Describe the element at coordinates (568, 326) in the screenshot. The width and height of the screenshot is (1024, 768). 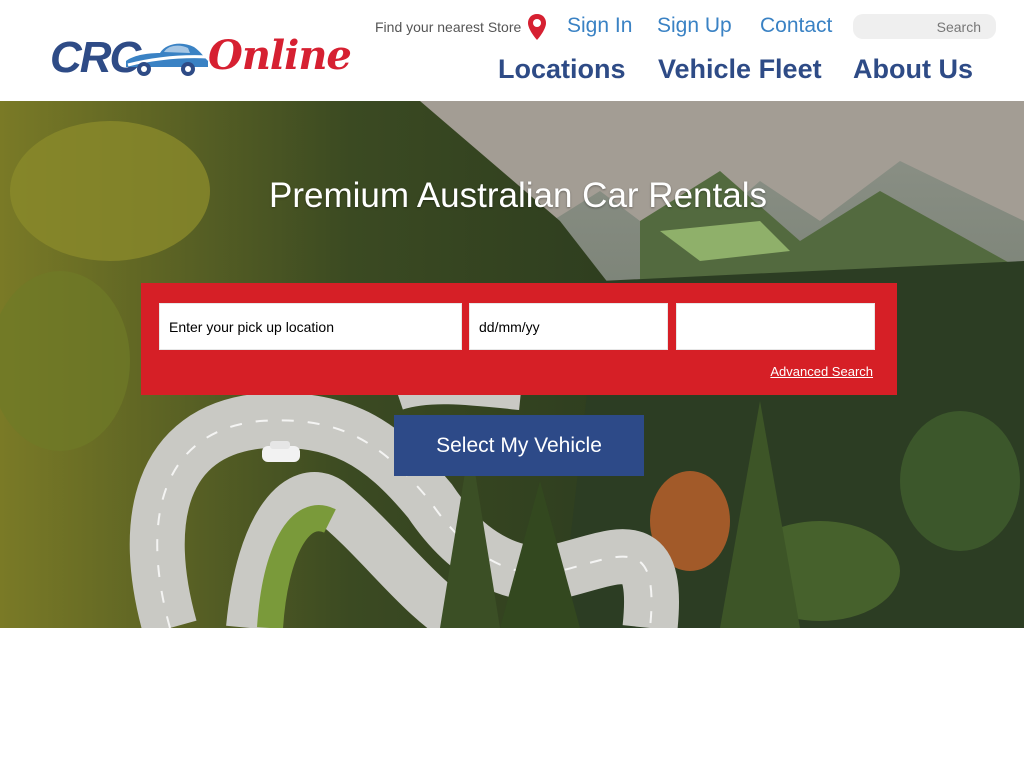
I see `pickup-date-input` at that location.